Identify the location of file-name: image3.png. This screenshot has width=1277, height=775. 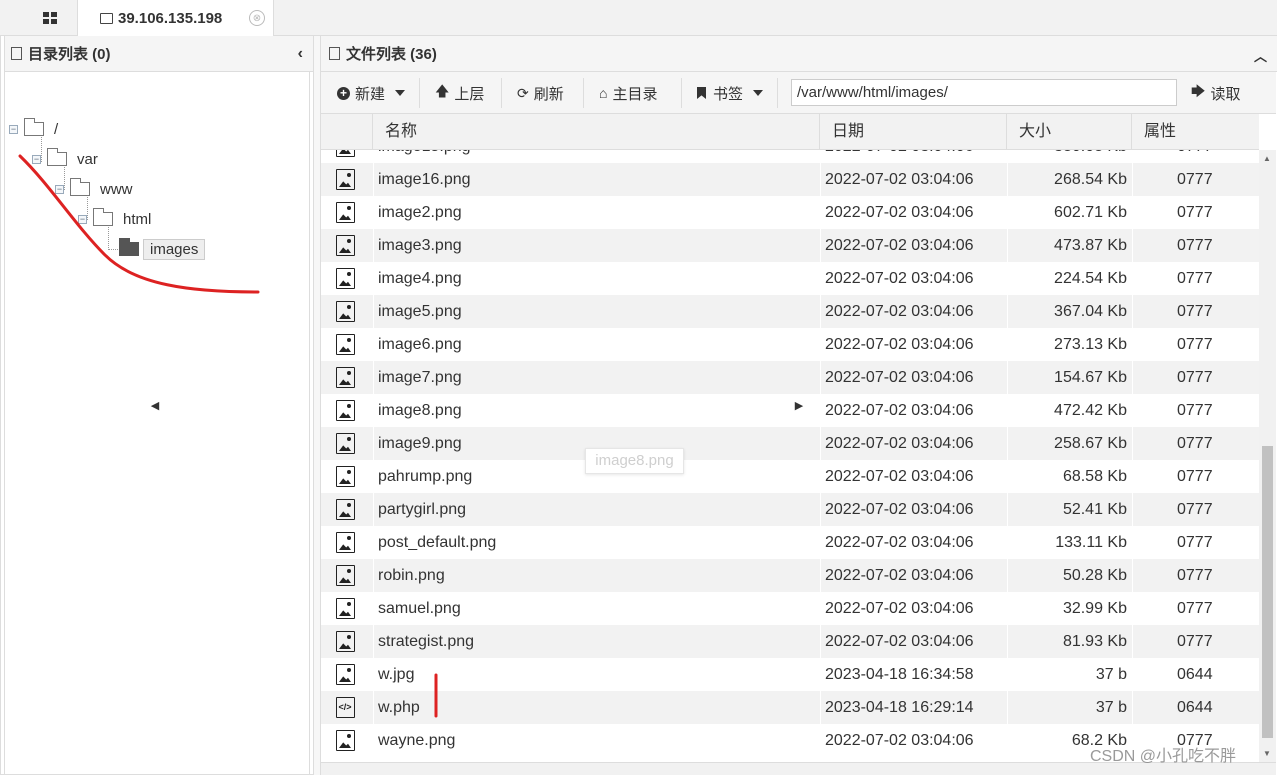
(420, 245).